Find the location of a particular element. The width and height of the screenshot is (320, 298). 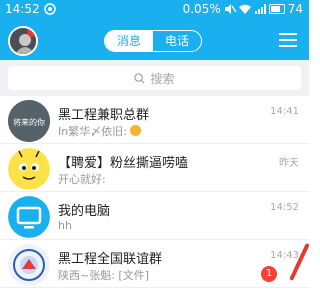

group-avatar-text: 将来的你 is located at coordinates (29, 122).